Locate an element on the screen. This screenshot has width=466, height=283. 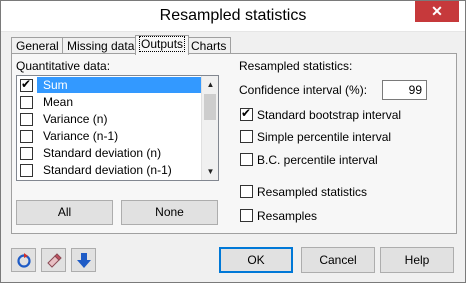
confidence-interval-label: Confidence interval (%): is located at coordinates (303, 90).